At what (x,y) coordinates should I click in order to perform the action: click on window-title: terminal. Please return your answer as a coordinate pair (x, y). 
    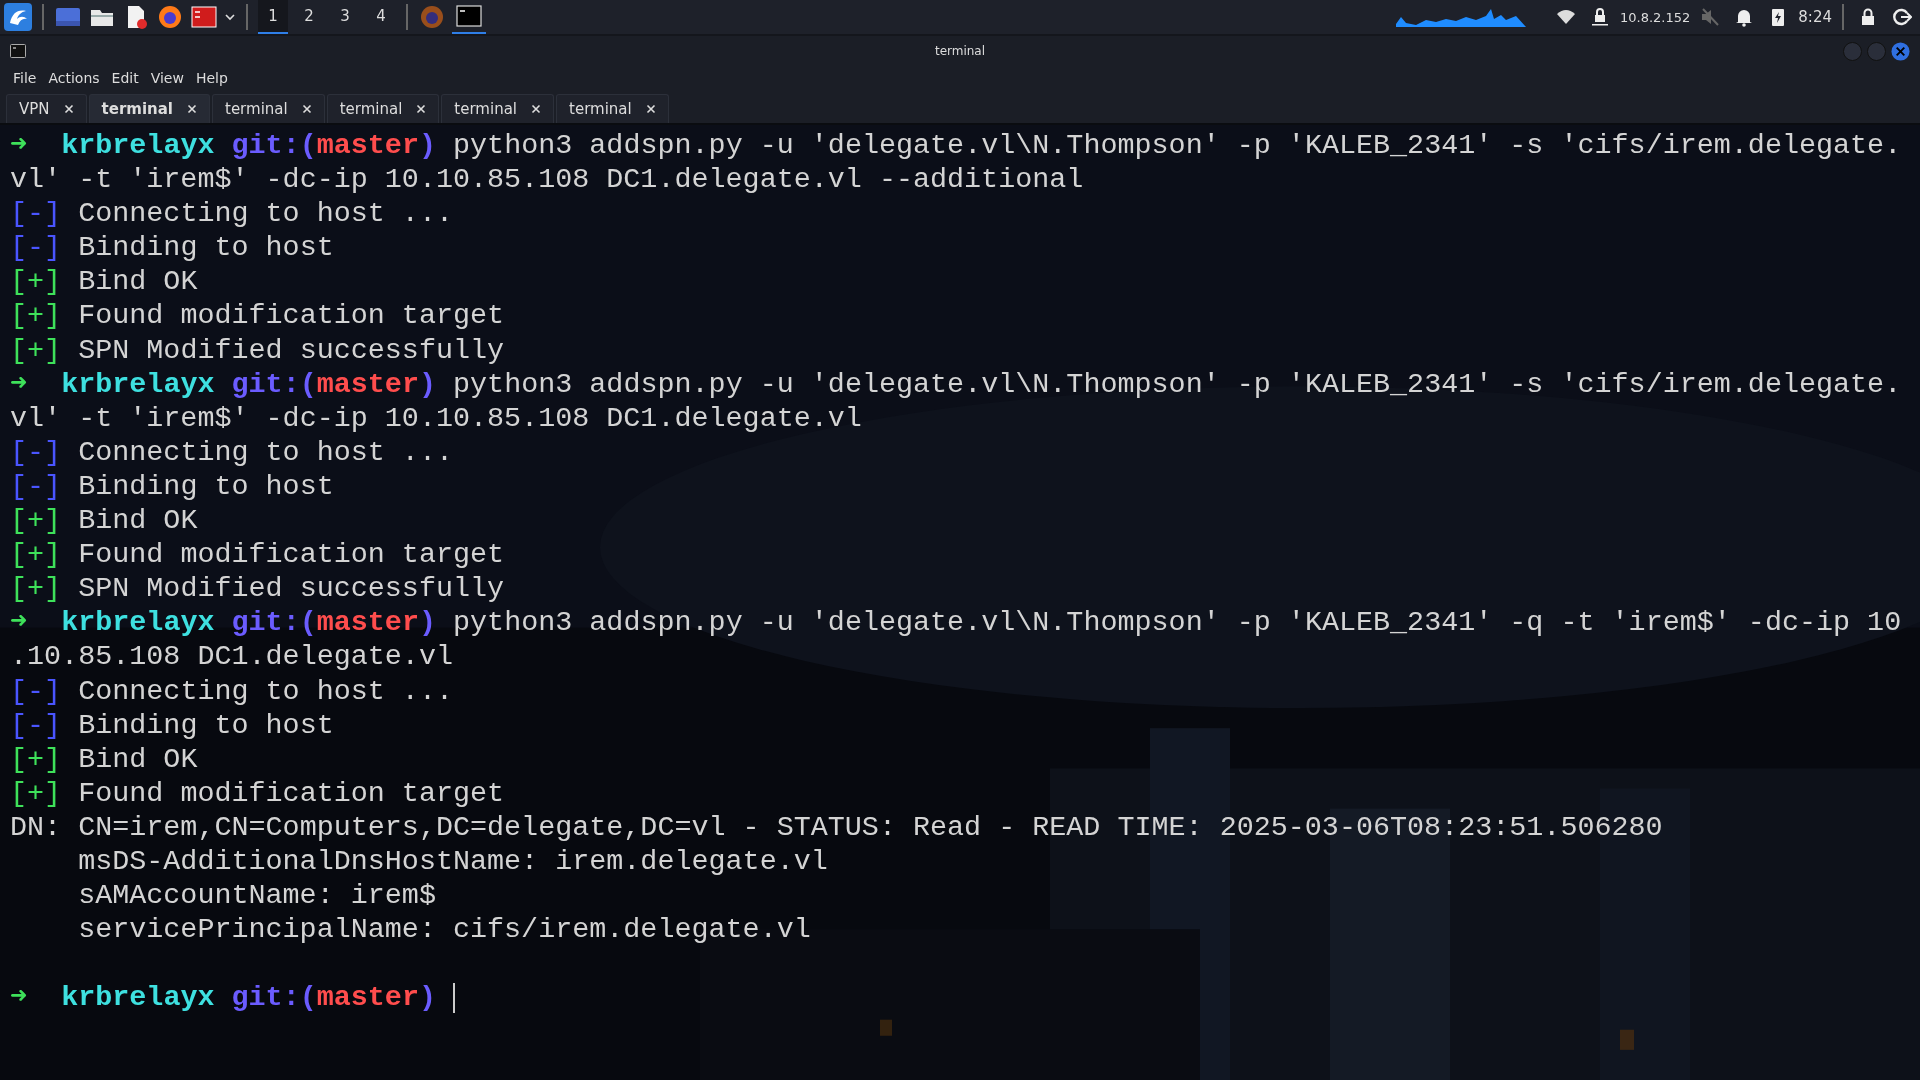
    Looking at the image, I should click on (960, 51).